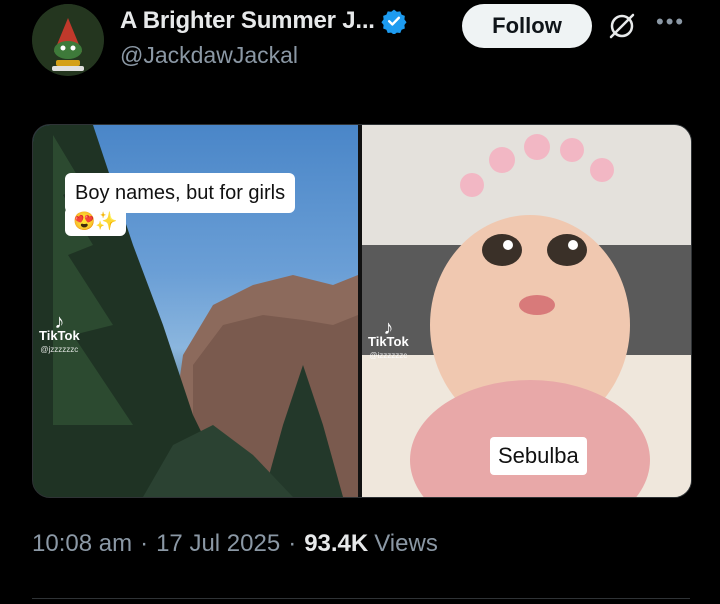 Image resolution: width=720 pixels, height=604 pixels. What do you see at coordinates (538, 456) in the screenshot?
I see `name-label: Sebulba` at bounding box center [538, 456].